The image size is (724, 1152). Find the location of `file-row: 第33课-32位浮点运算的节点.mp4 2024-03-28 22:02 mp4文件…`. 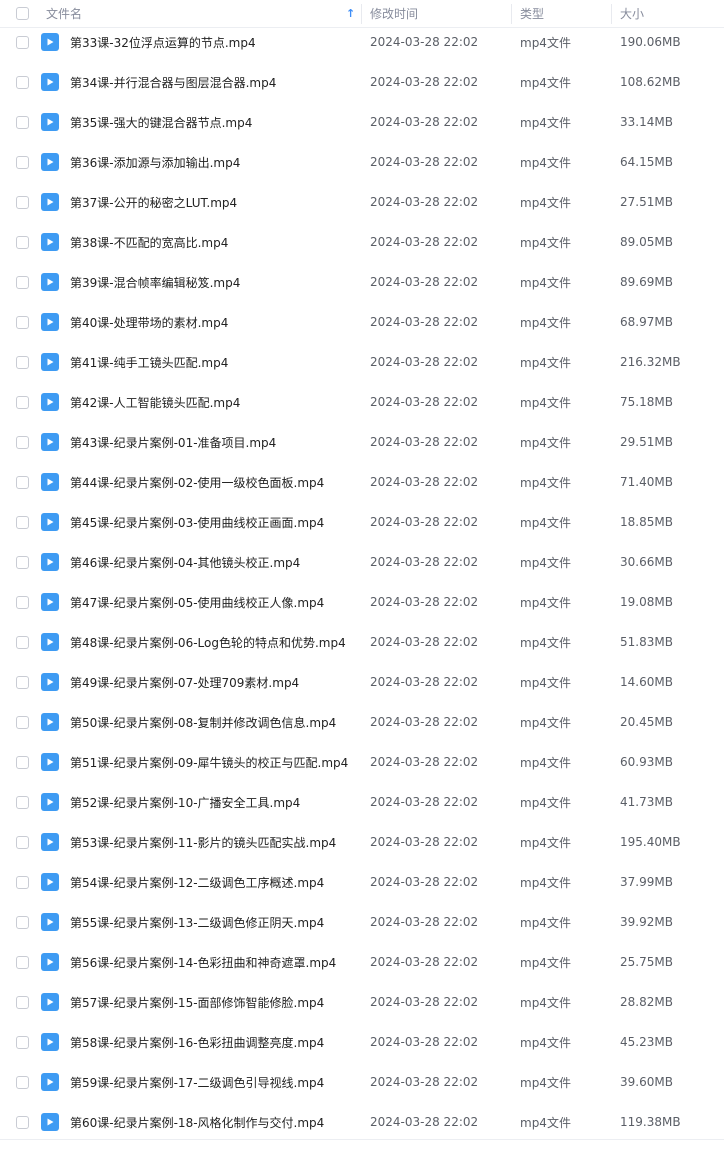

file-row: 第33课-32位浮点运算的节点.mp4 2024-03-28 22:02 mp4文件… is located at coordinates (362, 42).